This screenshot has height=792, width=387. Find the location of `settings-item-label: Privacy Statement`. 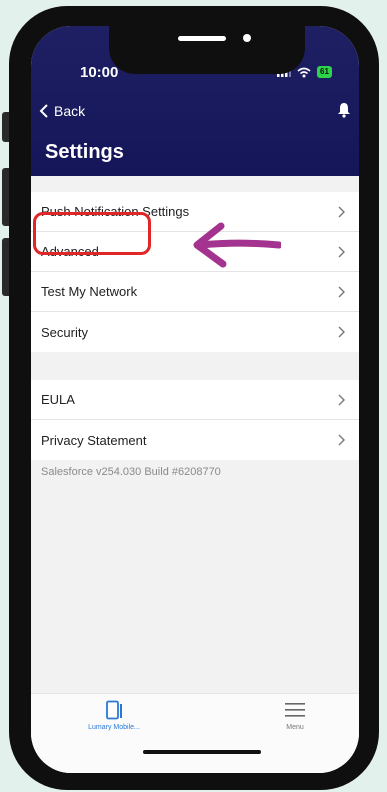

settings-item-label: Privacy Statement is located at coordinates (94, 440).